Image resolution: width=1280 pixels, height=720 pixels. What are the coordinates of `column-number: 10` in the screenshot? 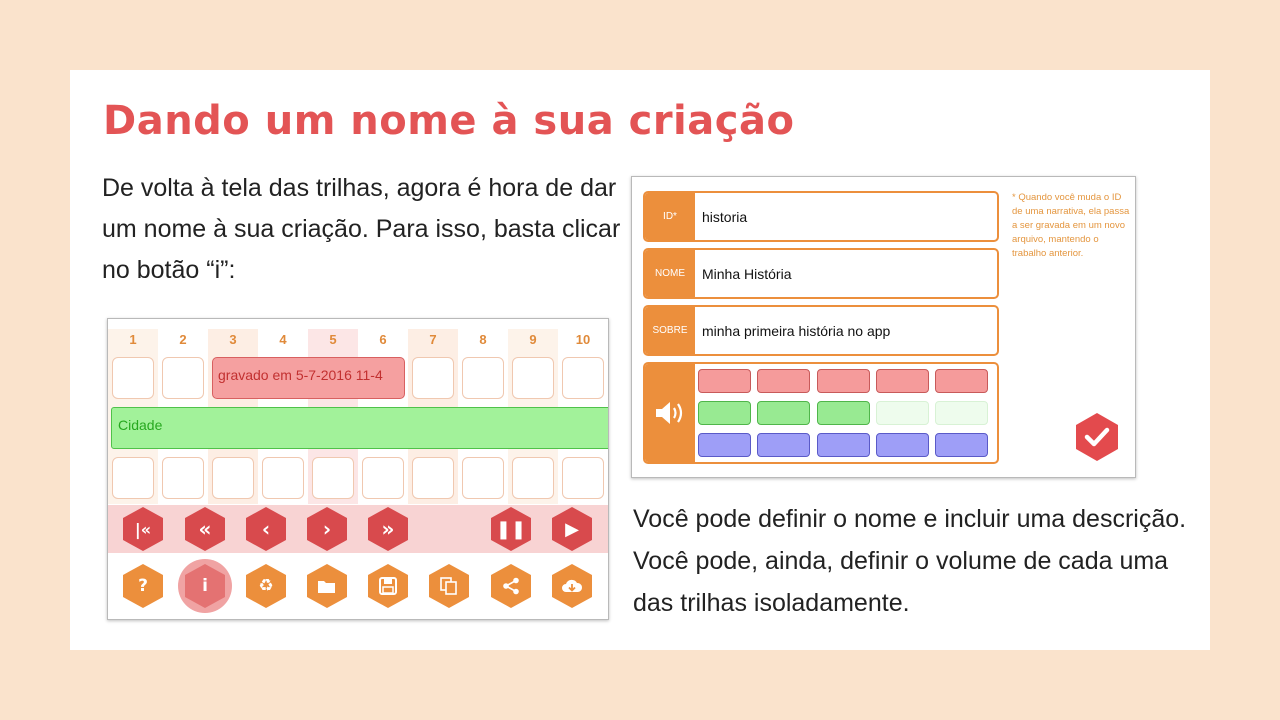 It's located at (583, 339).